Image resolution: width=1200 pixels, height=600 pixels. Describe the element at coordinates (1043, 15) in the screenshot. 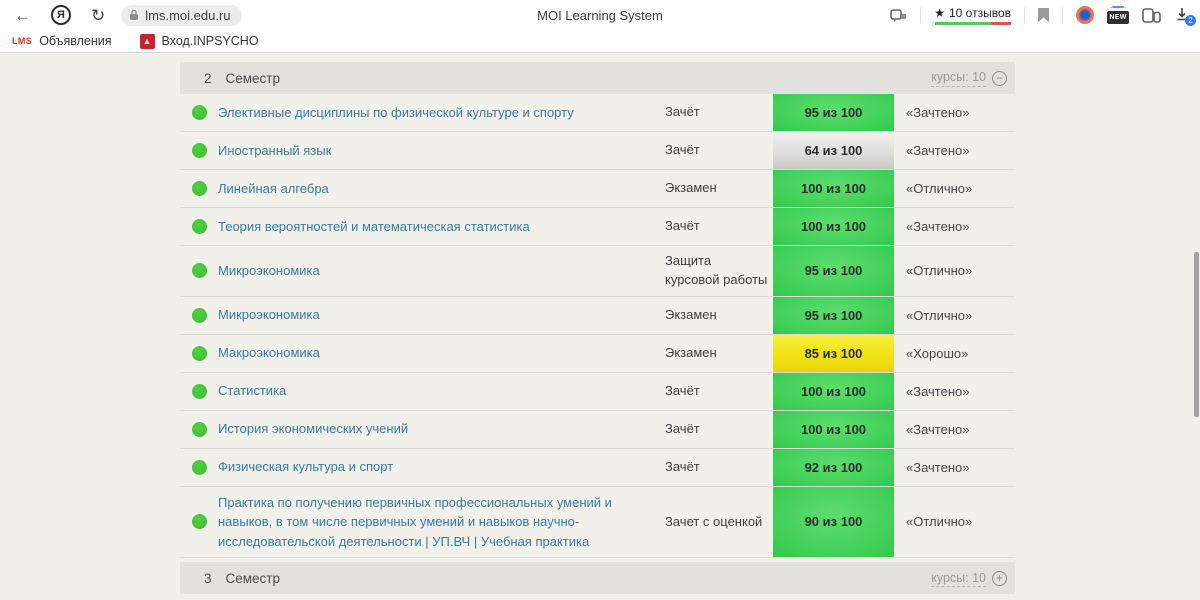

I see `bookmark-flag-icon` at that location.